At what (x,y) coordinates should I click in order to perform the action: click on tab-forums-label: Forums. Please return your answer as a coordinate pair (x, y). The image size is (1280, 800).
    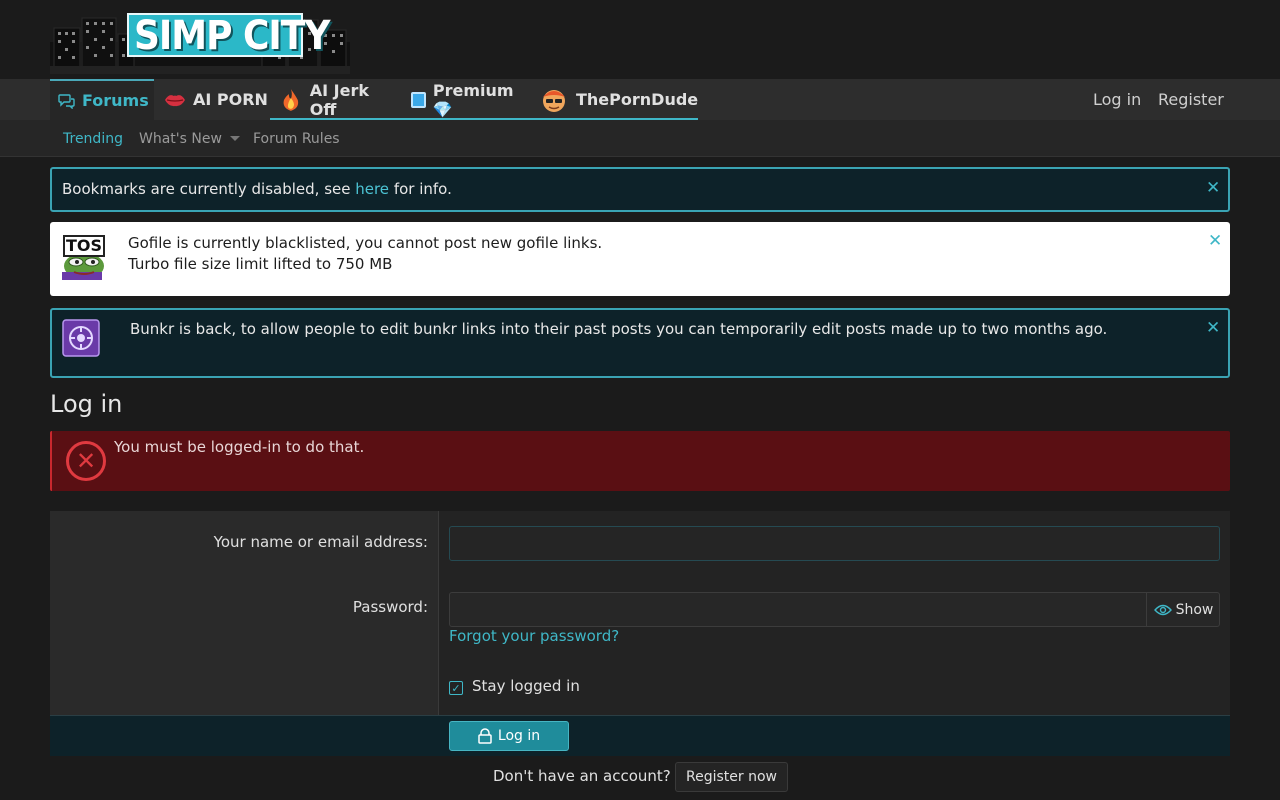
    Looking at the image, I should click on (115, 100).